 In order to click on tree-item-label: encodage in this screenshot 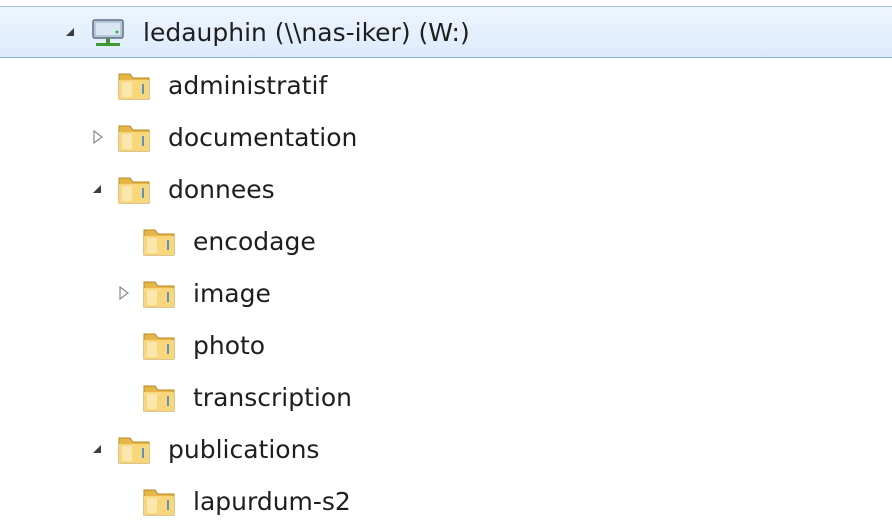, I will do `click(254, 241)`.